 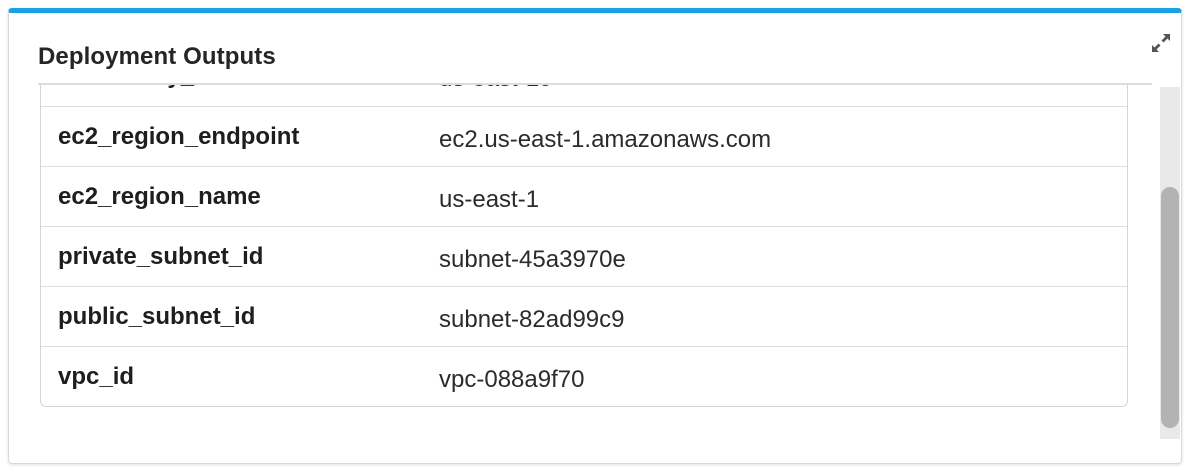 I want to click on output-value: vpc-088a9f70, so click(x=512, y=379).